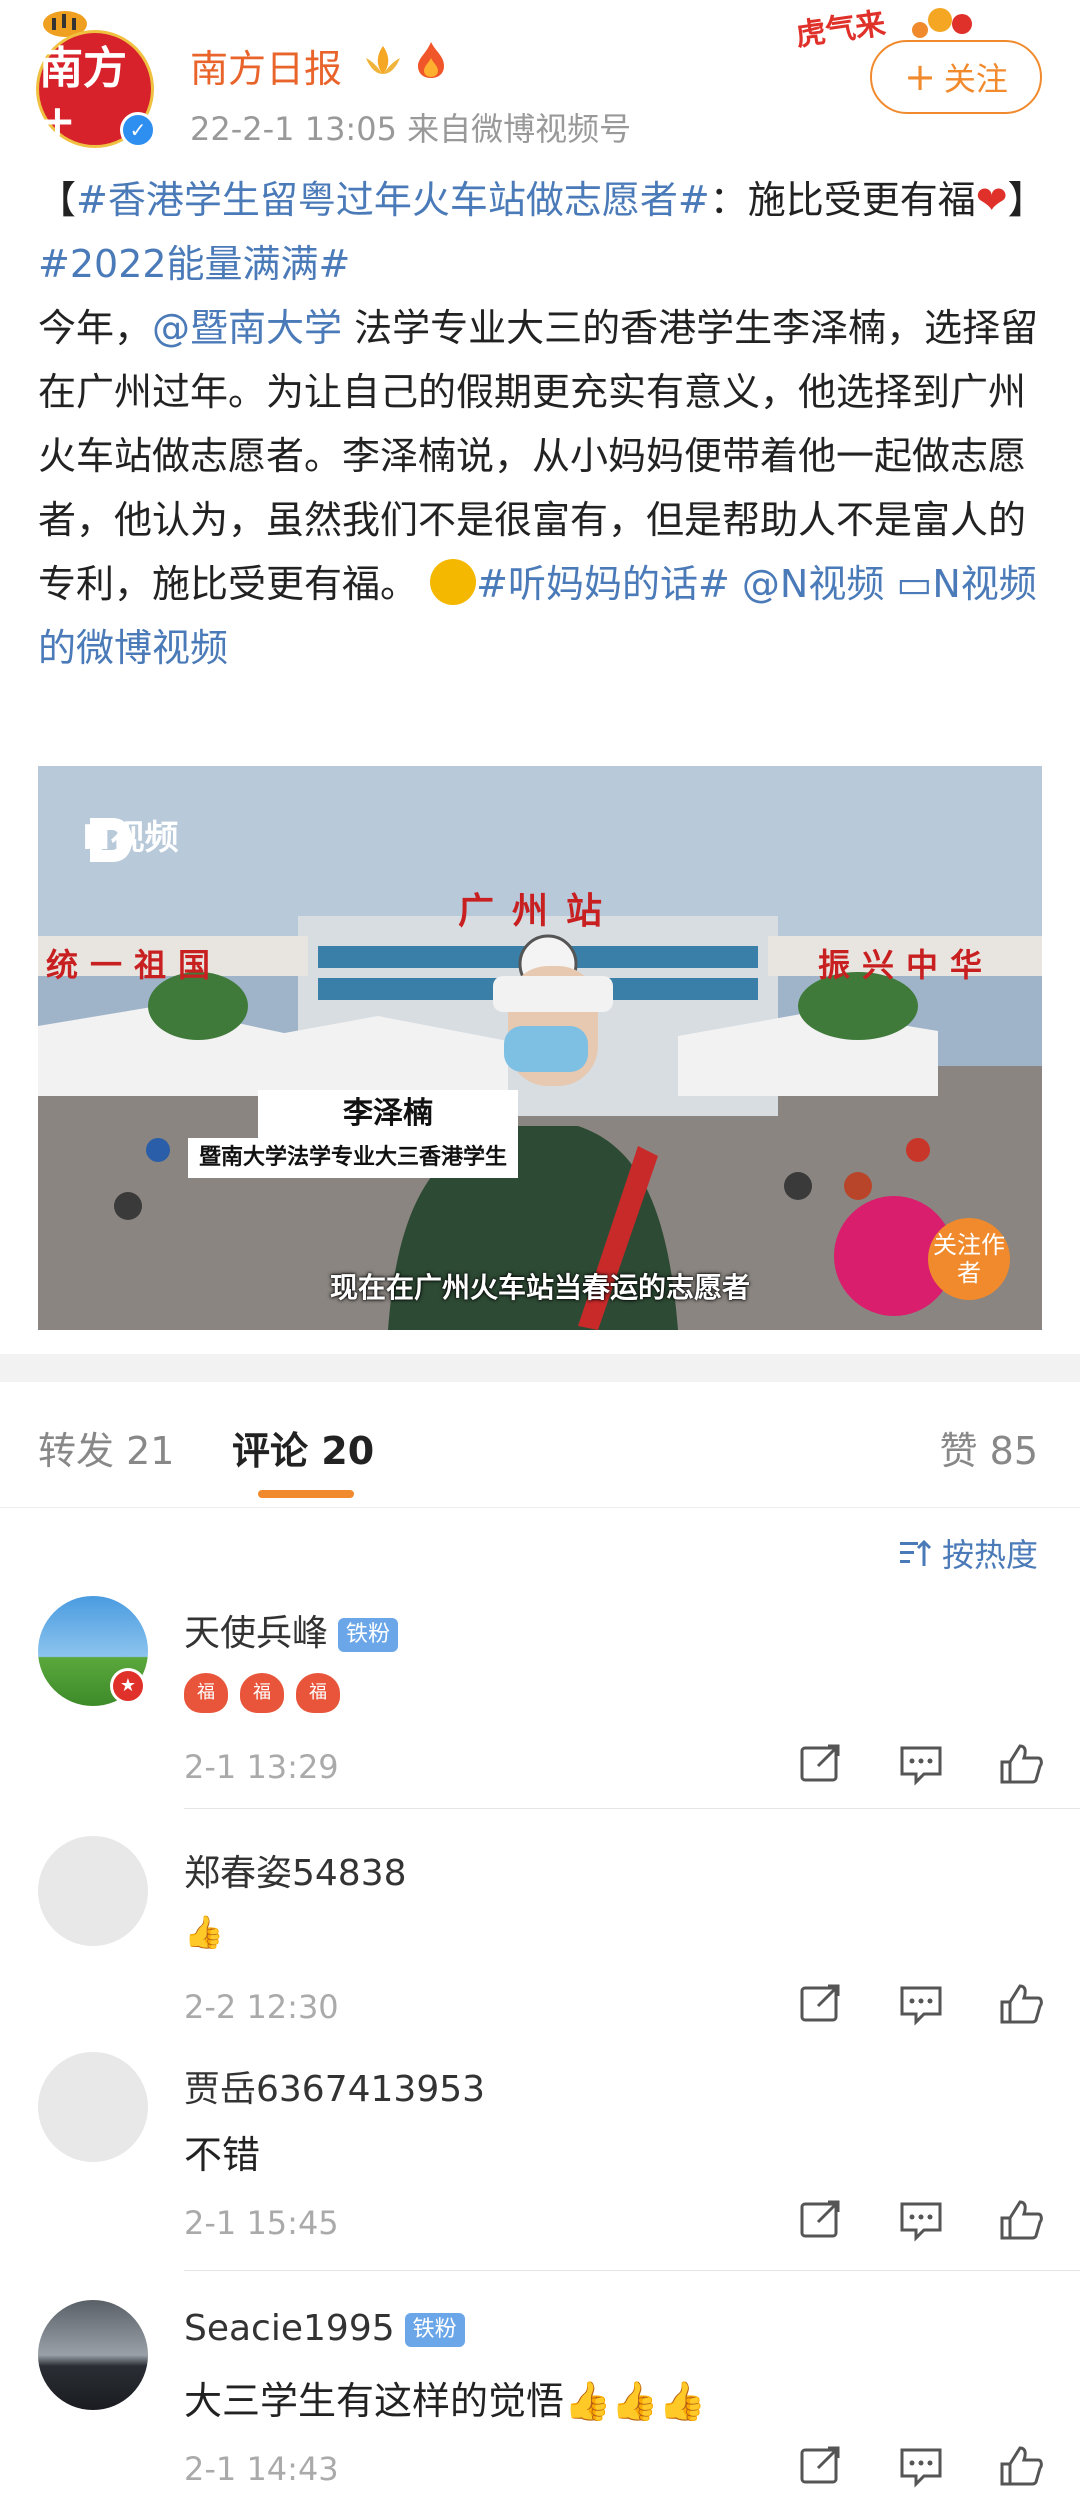 The height and width of the screenshot is (2514, 1080). What do you see at coordinates (915, 1552) in the screenshot?
I see `sort-icon` at bounding box center [915, 1552].